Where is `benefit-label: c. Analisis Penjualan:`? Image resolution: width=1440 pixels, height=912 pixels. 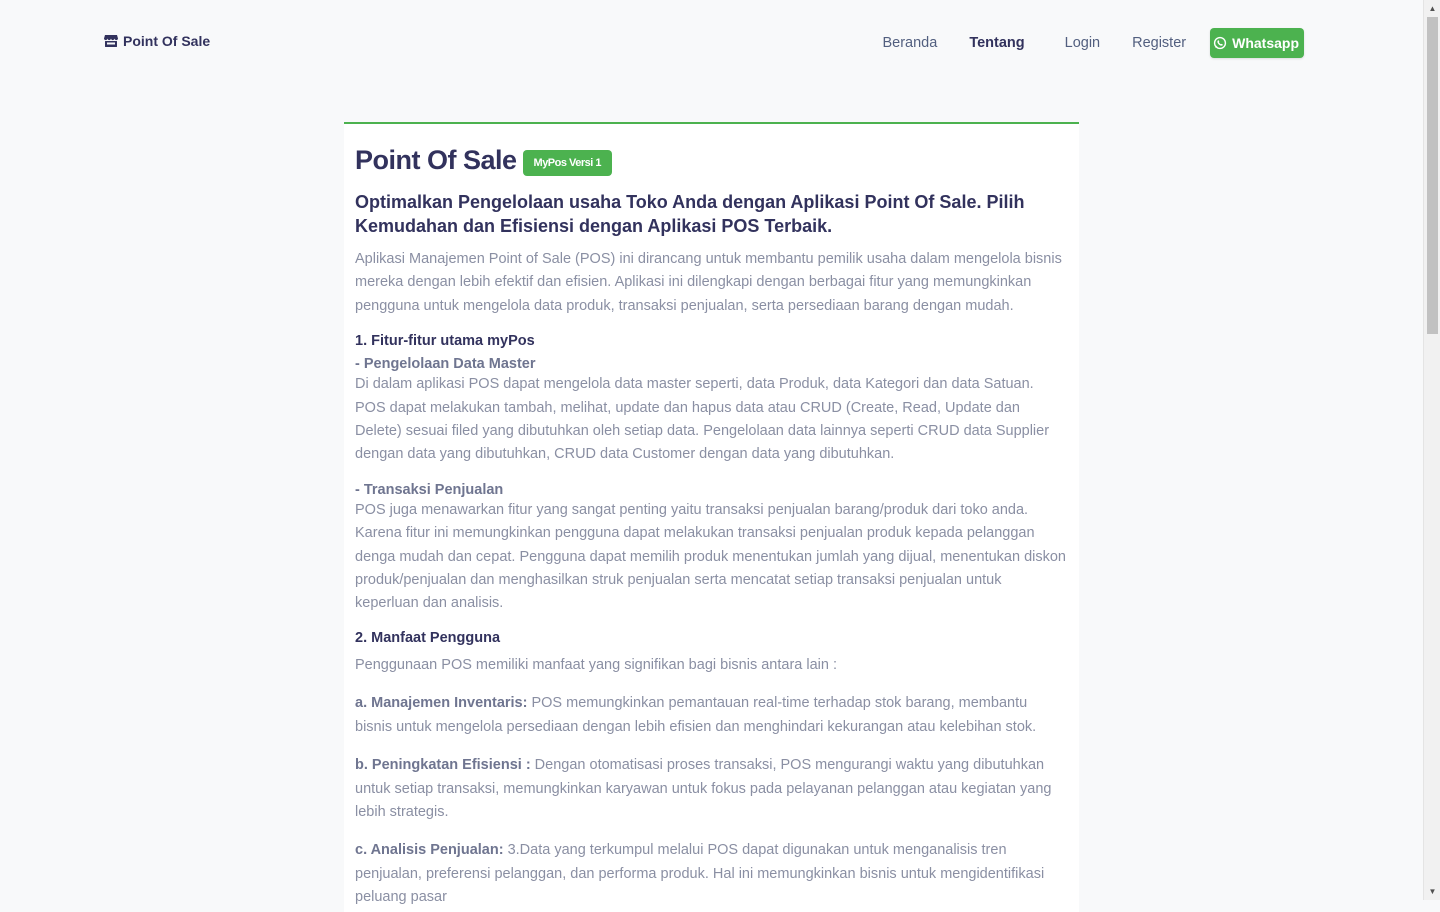
benefit-label: c. Analisis Penjualan: is located at coordinates (429, 850).